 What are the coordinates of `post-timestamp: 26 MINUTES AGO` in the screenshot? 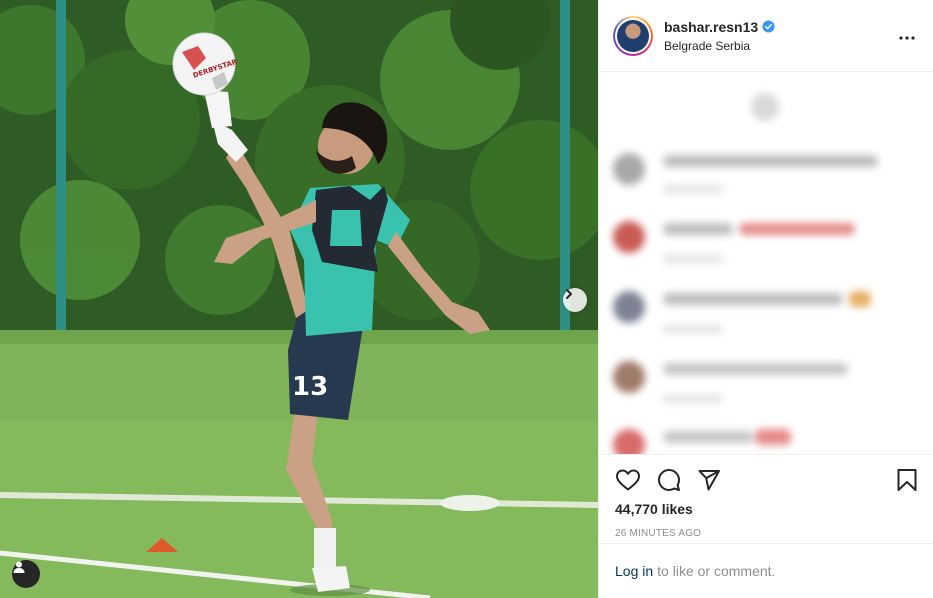 It's located at (766, 533).